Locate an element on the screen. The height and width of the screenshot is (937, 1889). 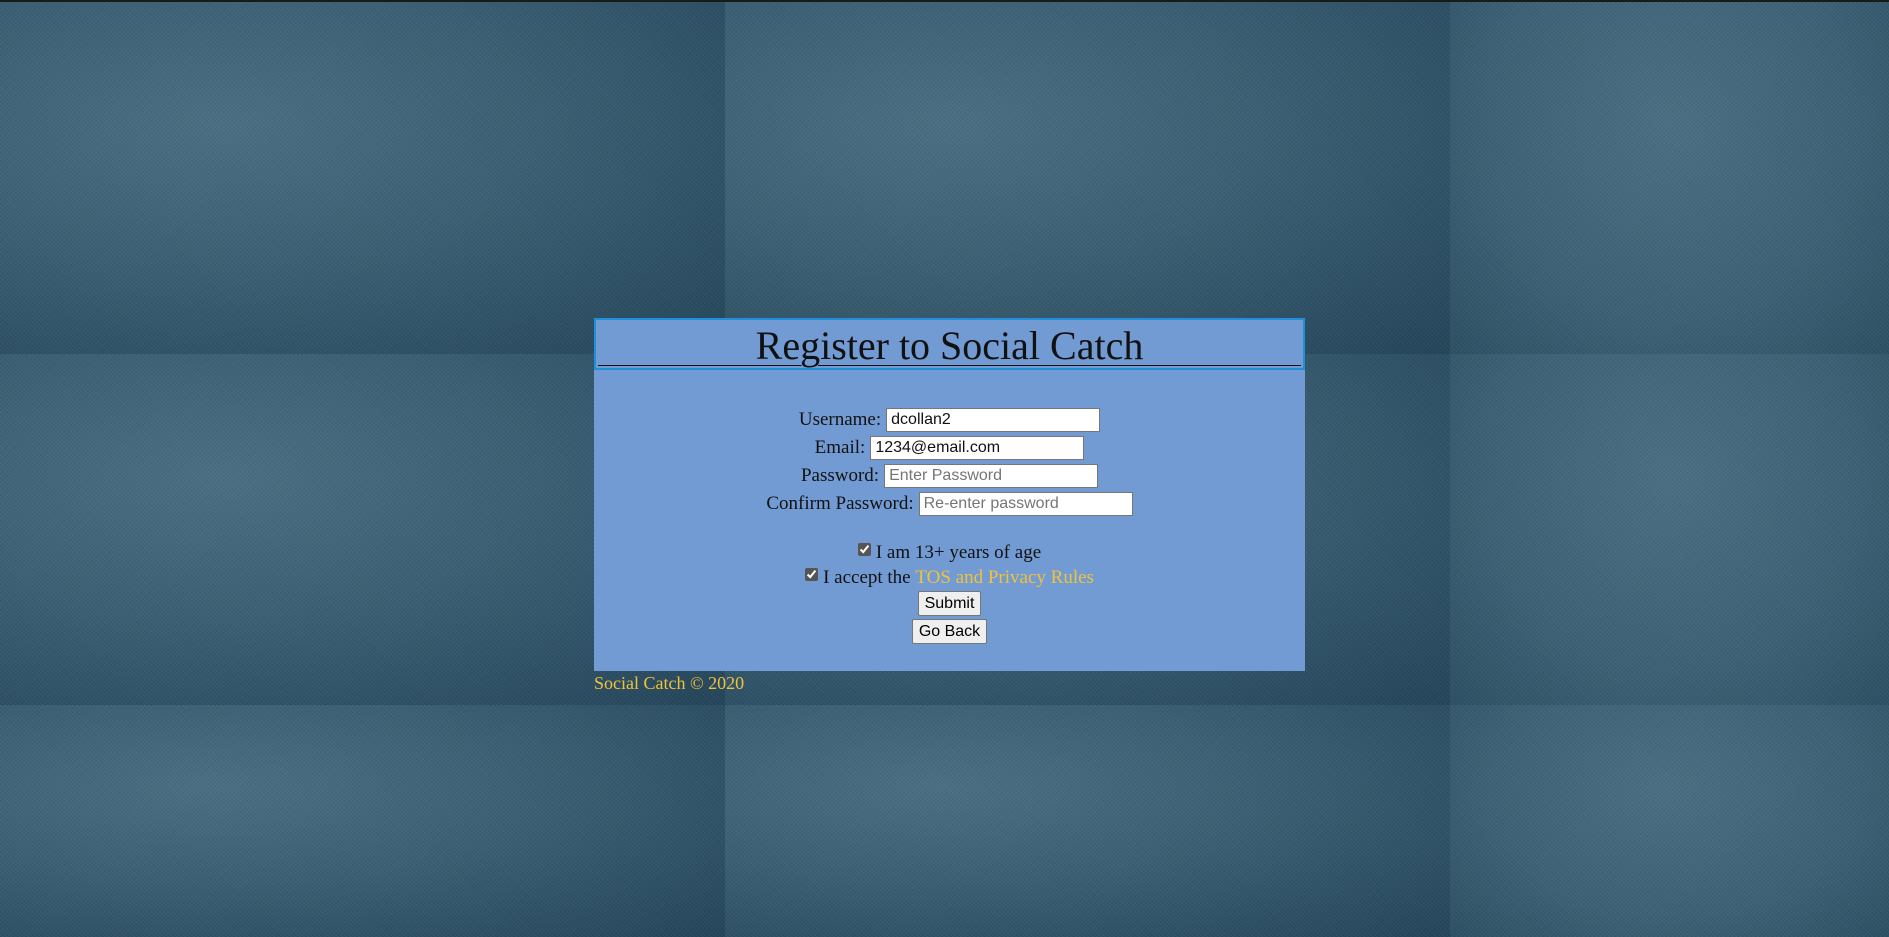
tos-check-label: I accept the is located at coordinates (869, 577).